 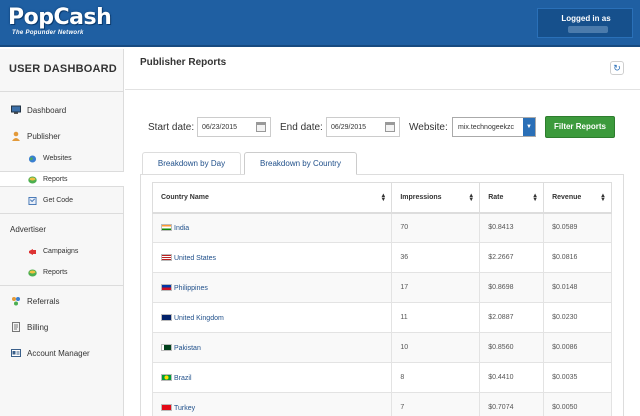 I want to click on column-header-revenue: Revenue ▲ ▼, so click(x=577, y=198).